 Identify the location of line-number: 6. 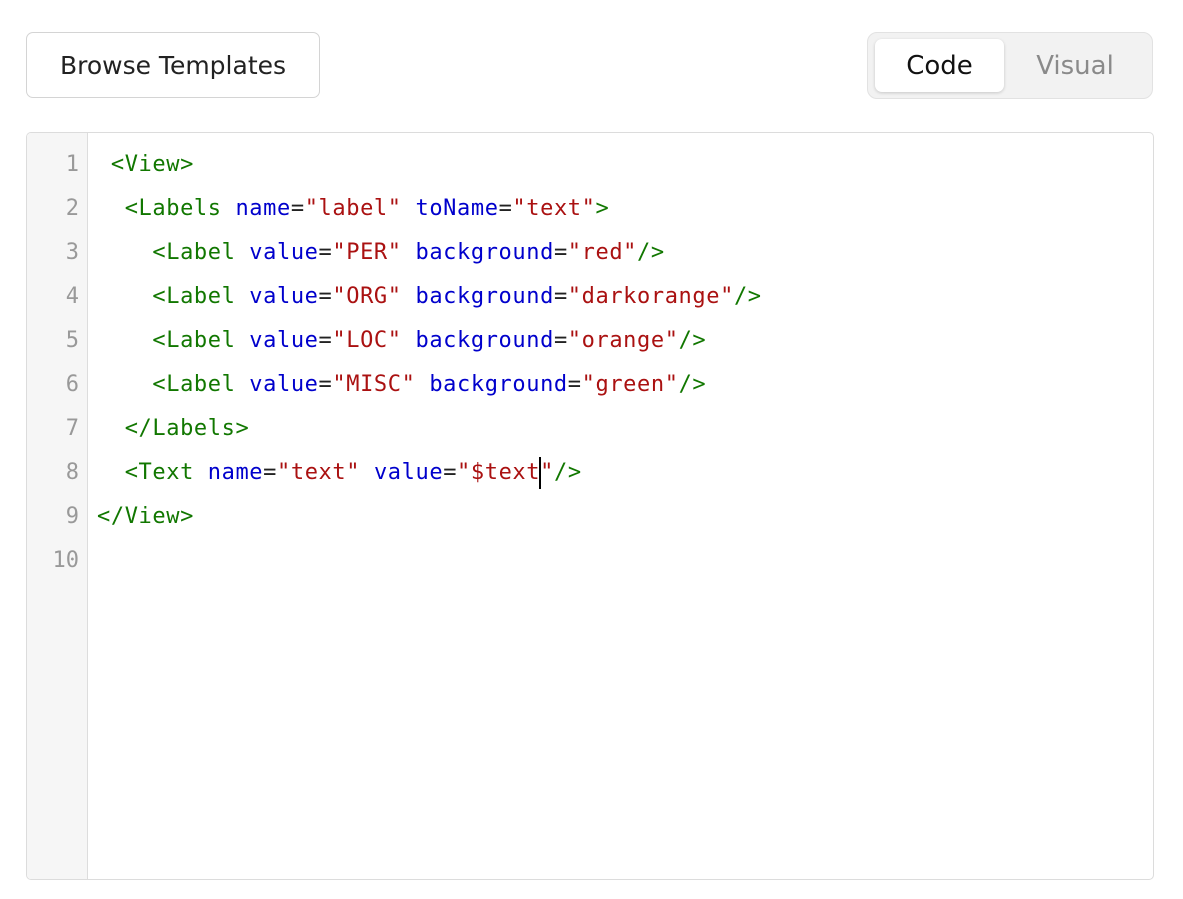
(72, 384).